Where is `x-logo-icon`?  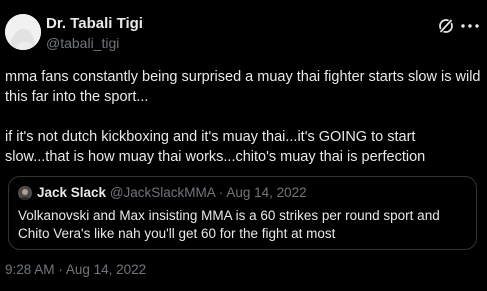 x-logo-icon is located at coordinates (446, 26).